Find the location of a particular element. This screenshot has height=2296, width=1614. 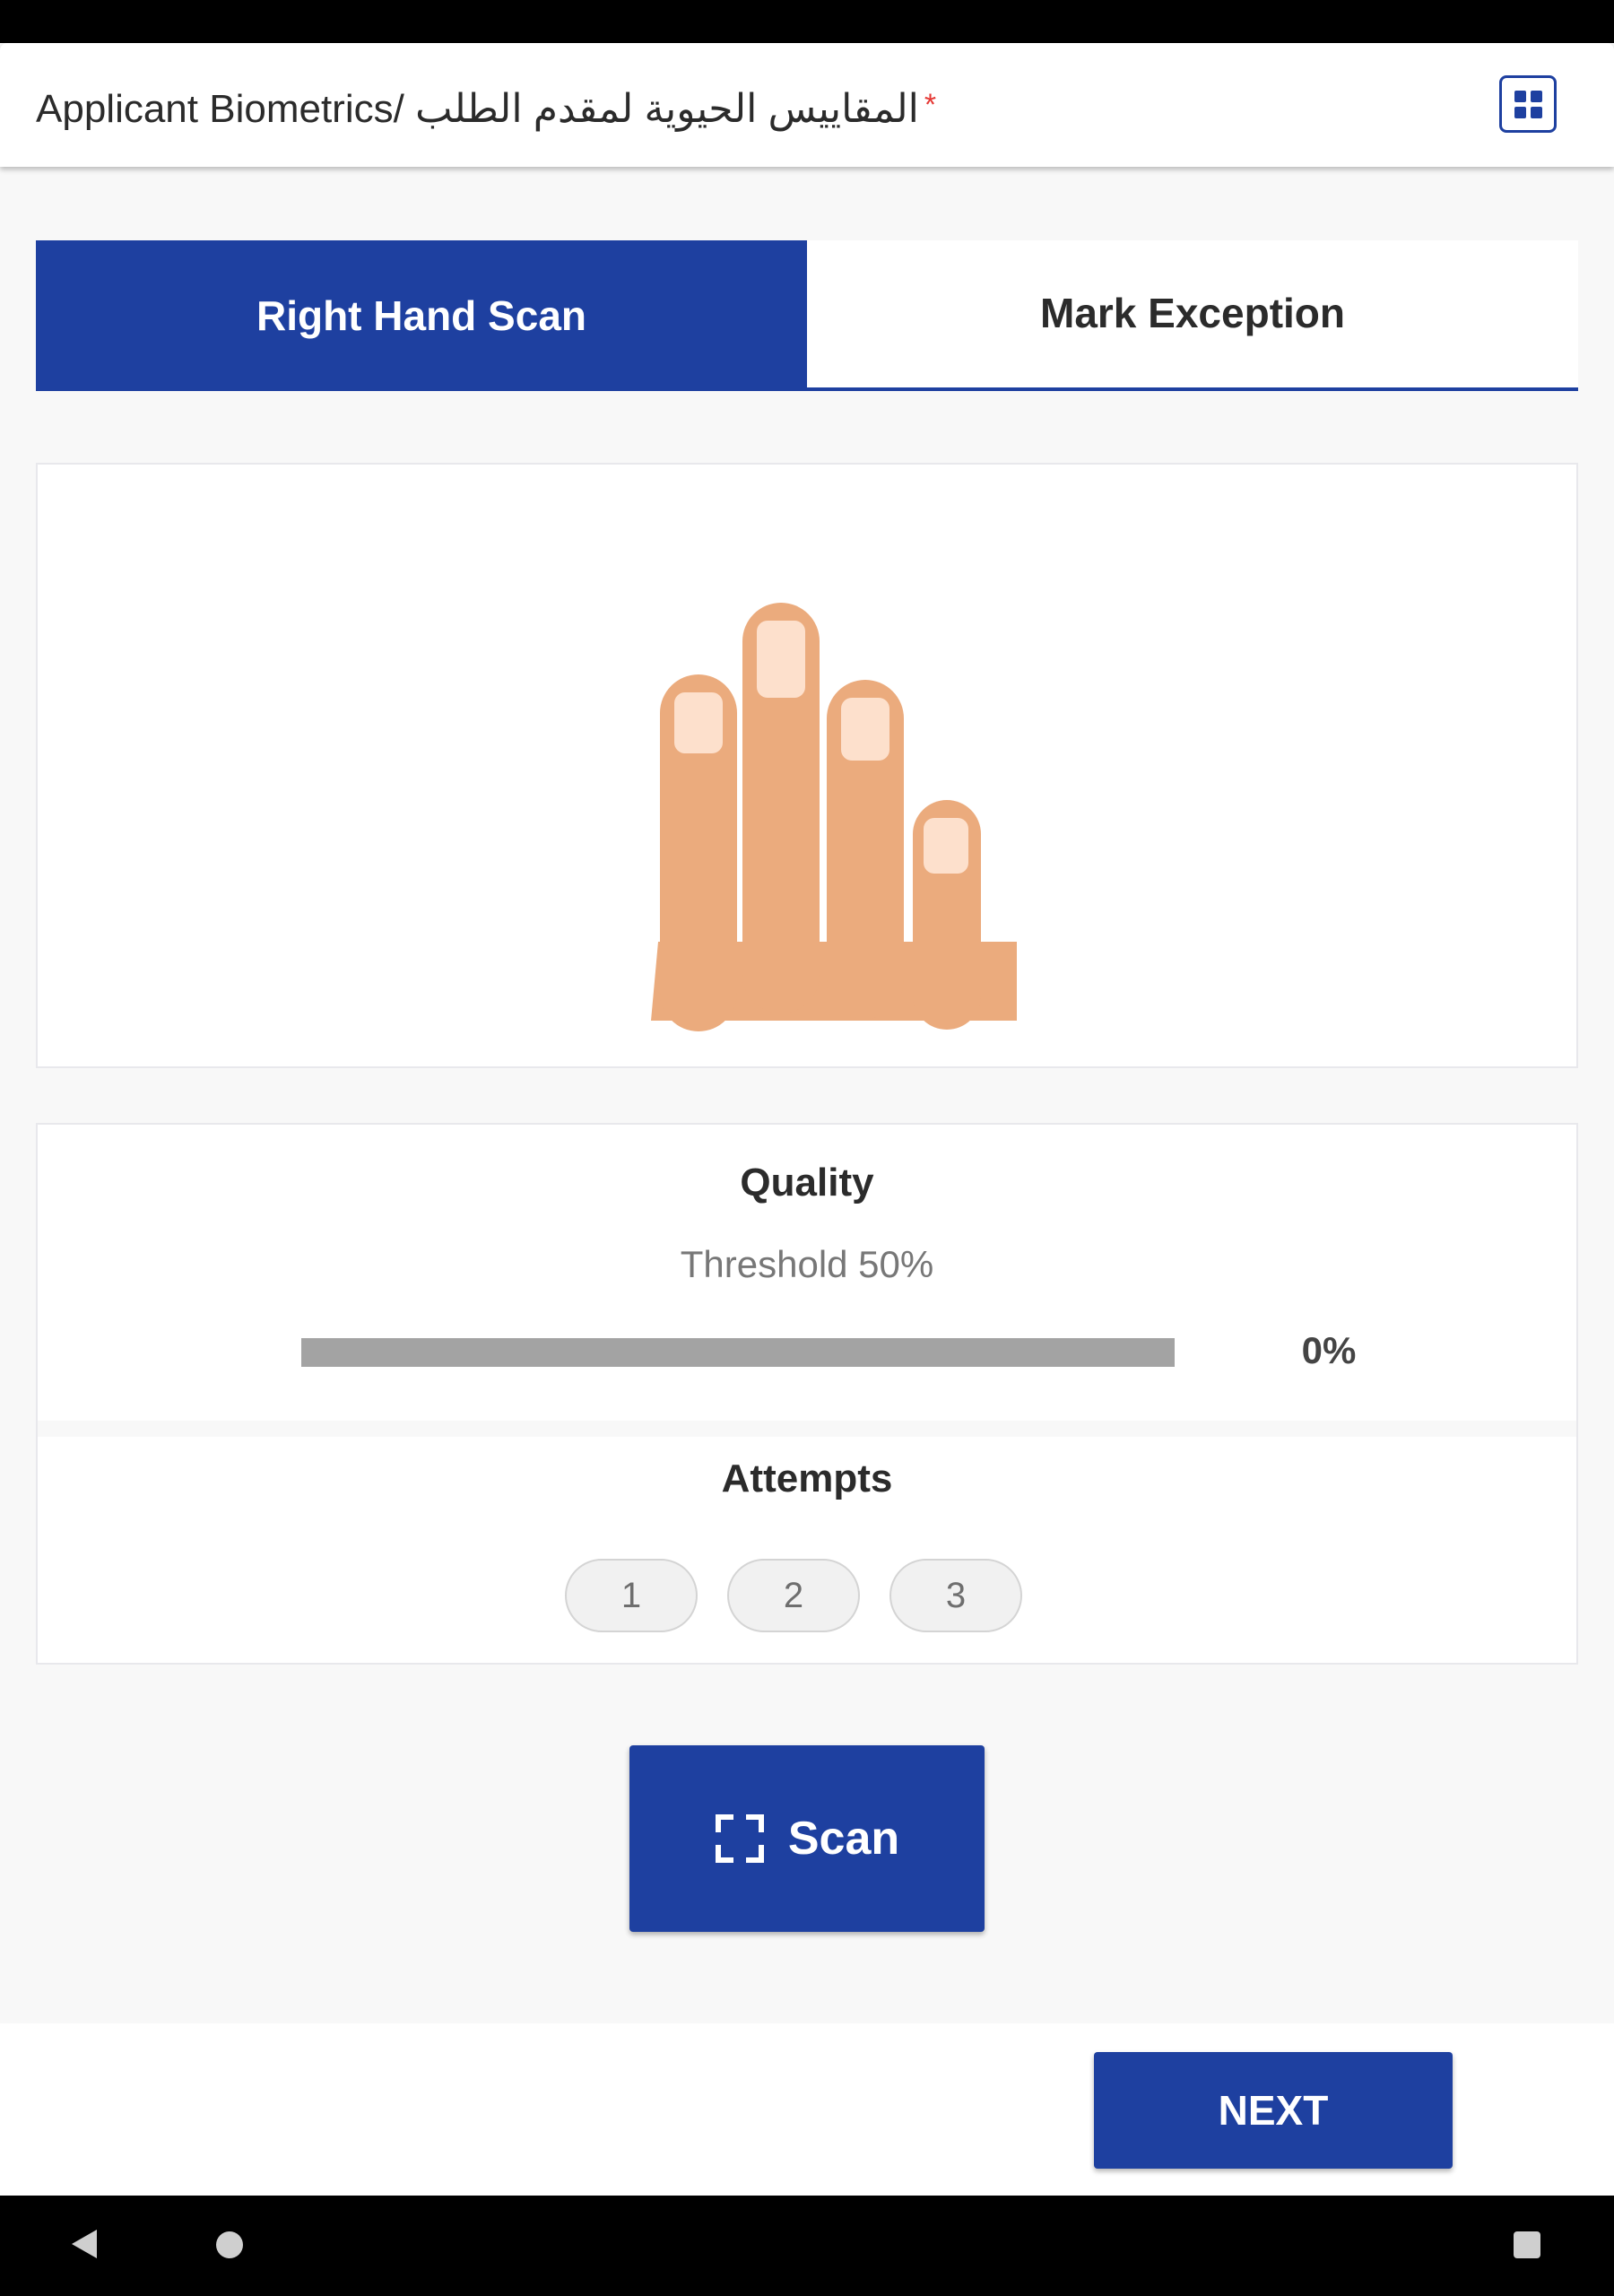

scan-tabs: Right Hand Scan Mark Exception is located at coordinates (807, 315).